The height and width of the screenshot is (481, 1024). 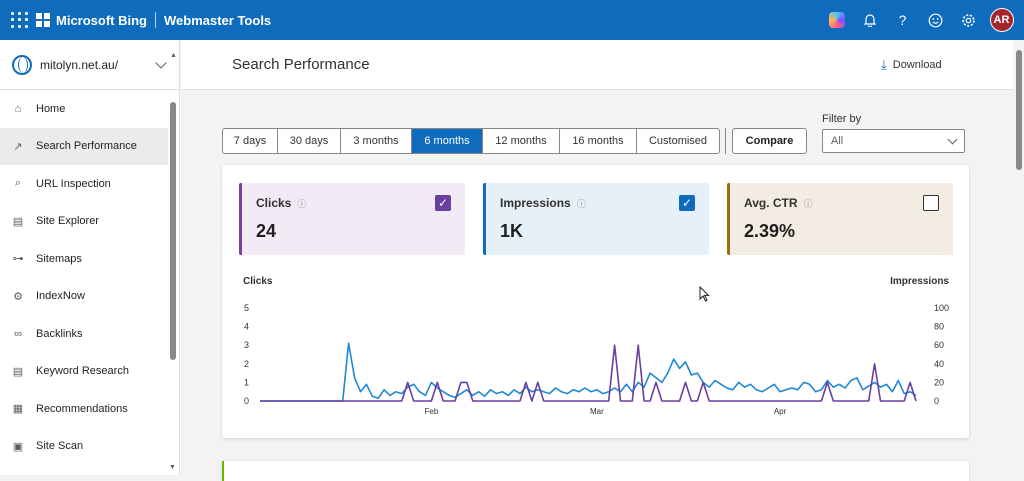 What do you see at coordinates (376, 141) in the screenshot?
I see `range-button-3-months: 3 months` at bounding box center [376, 141].